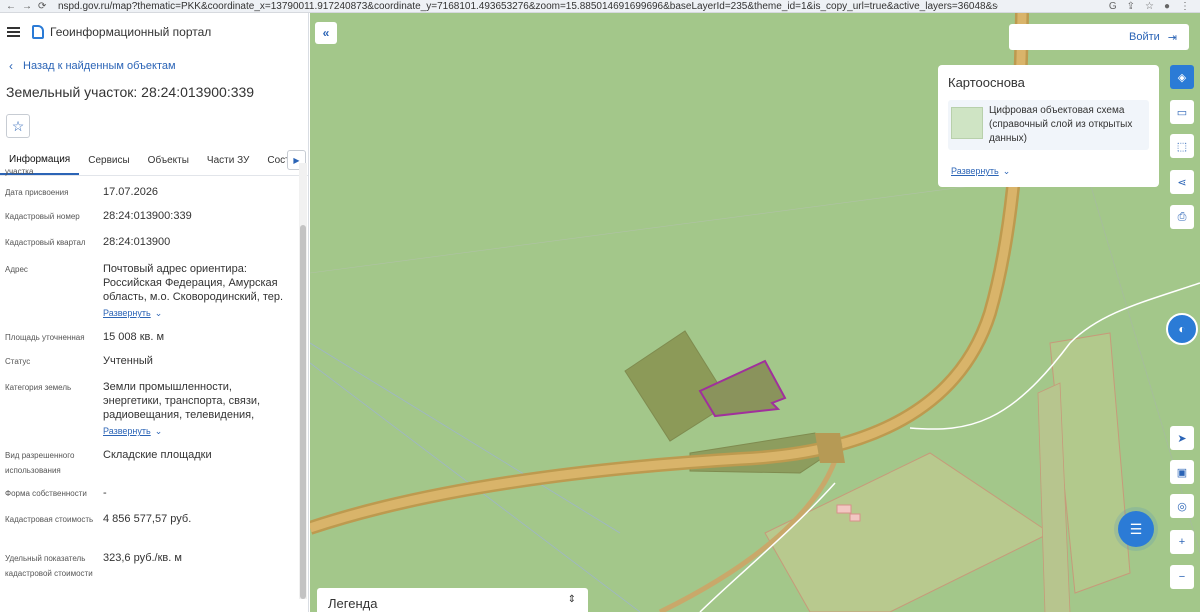 This screenshot has height=612, width=1200. I want to click on collapse-panel-button: «, so click(326, 33).